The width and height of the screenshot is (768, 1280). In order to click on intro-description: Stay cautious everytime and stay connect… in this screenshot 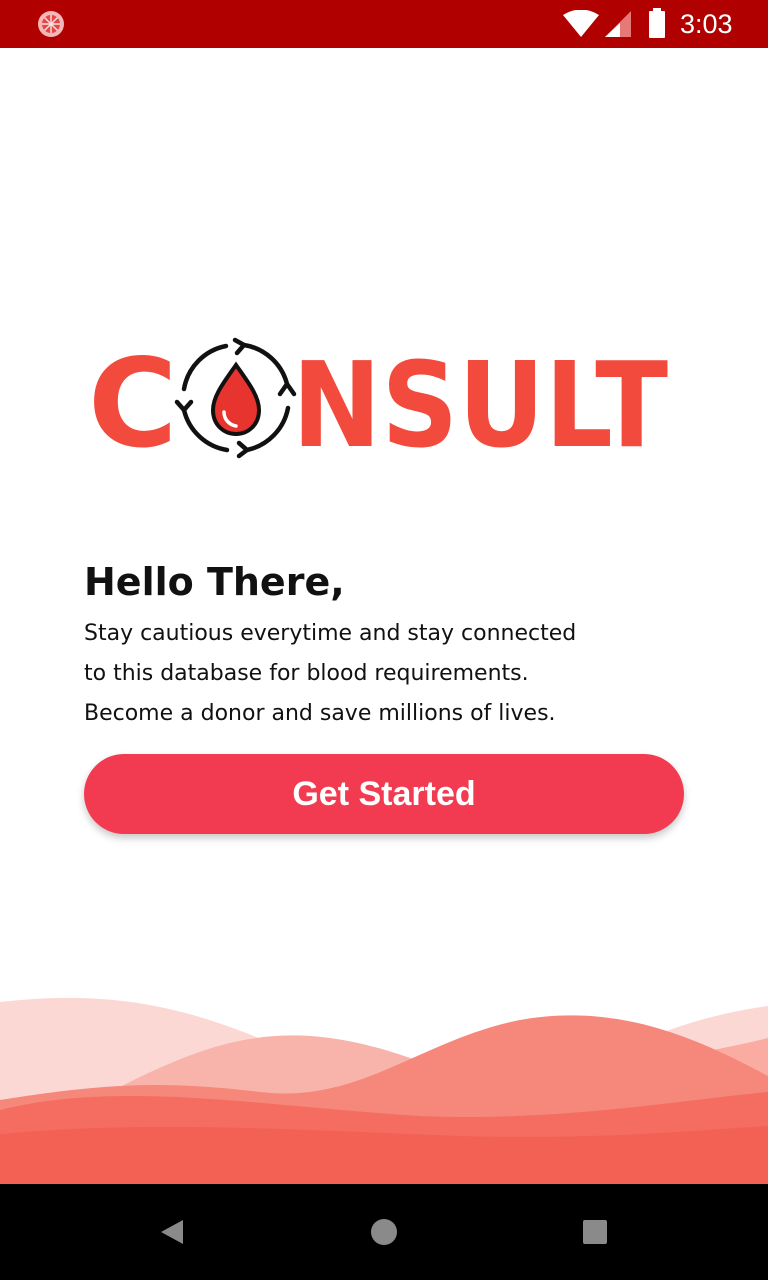, I will do `click(384, 674)`.